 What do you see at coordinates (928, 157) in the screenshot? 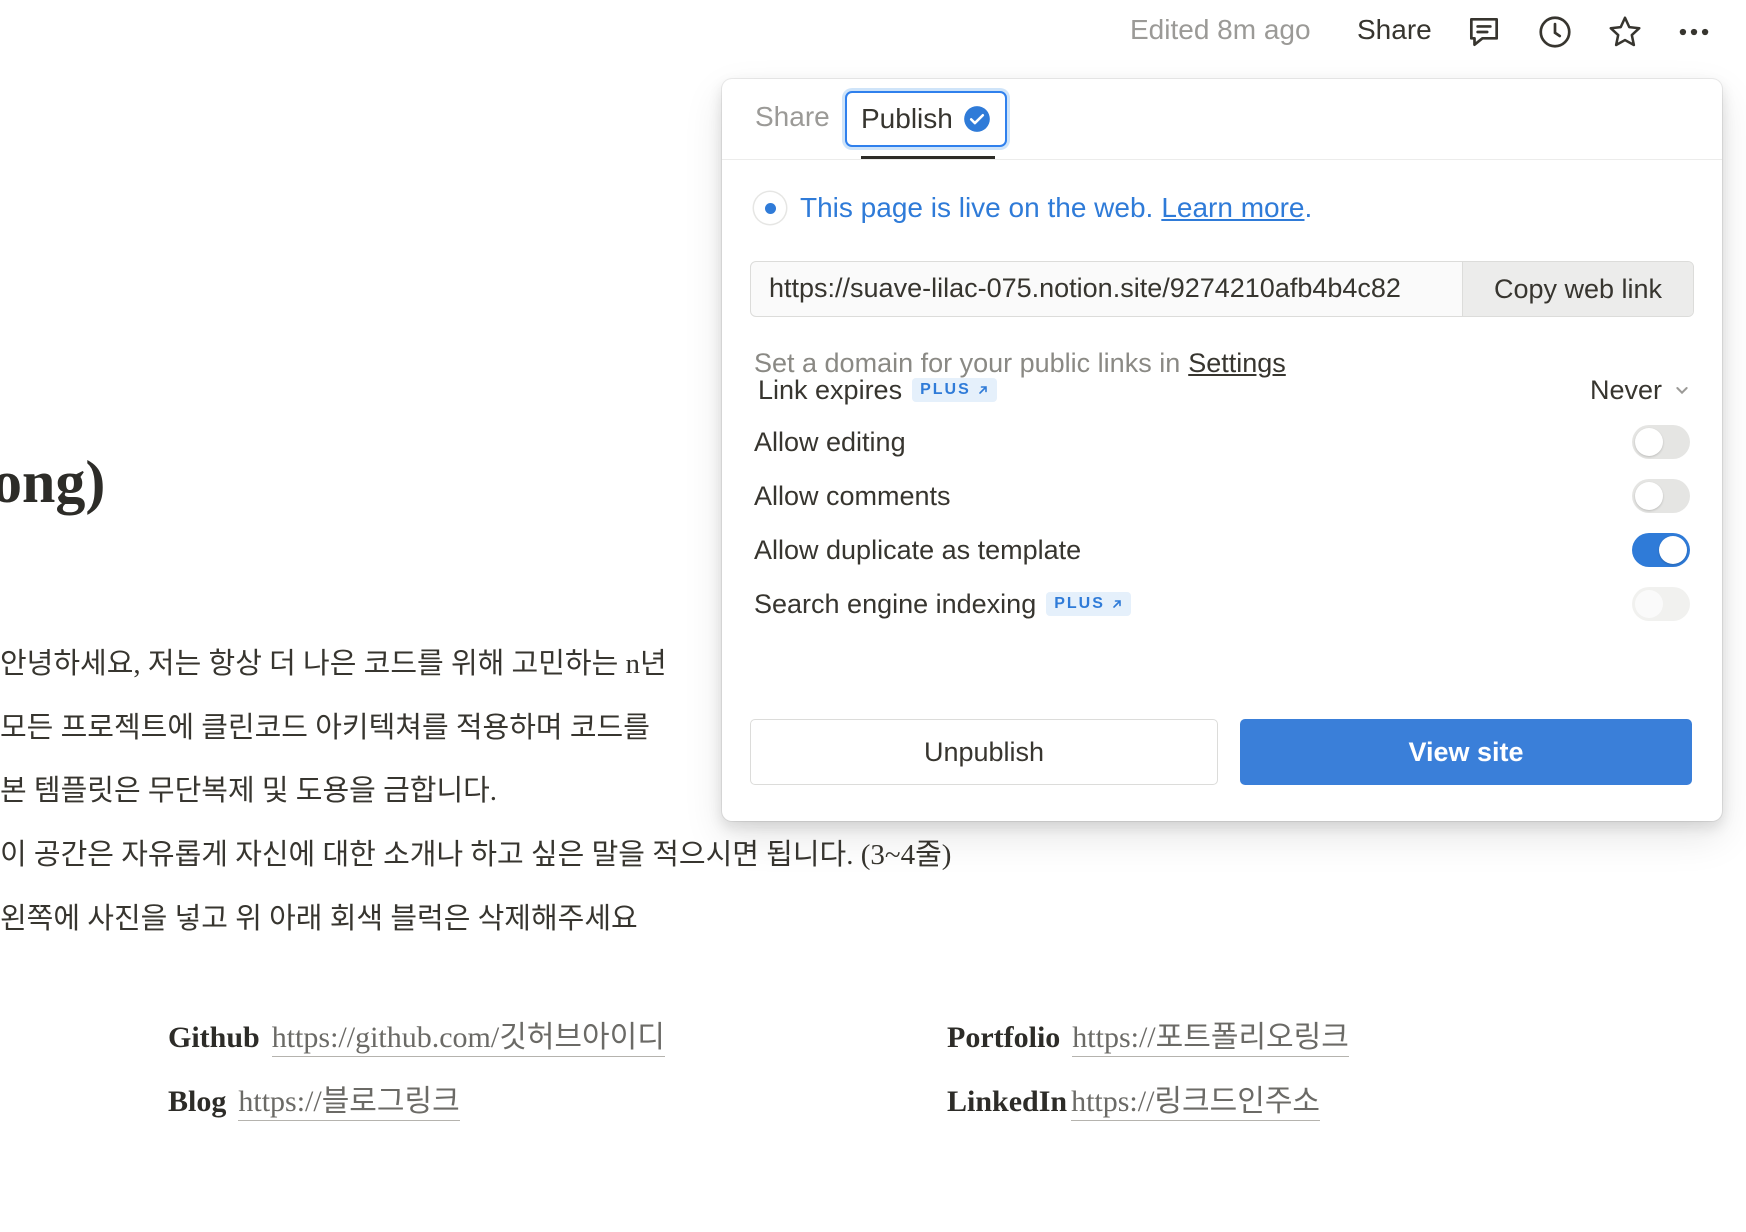
I see `active-tab-indicator` at bounding box center [928, 157].